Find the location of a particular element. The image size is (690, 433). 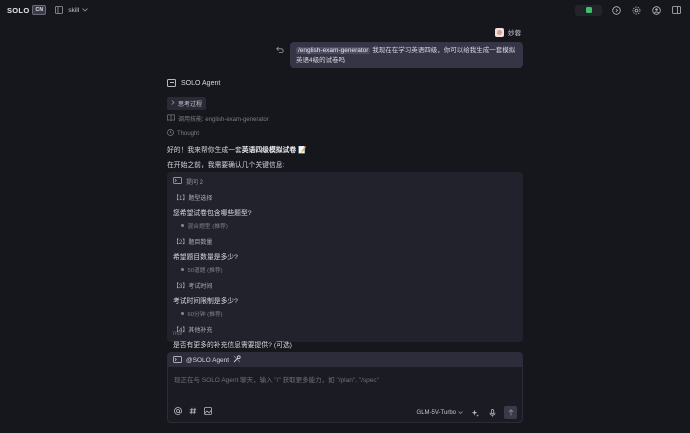

app-logo: SOLO CN is located at coordinates (27, 10).